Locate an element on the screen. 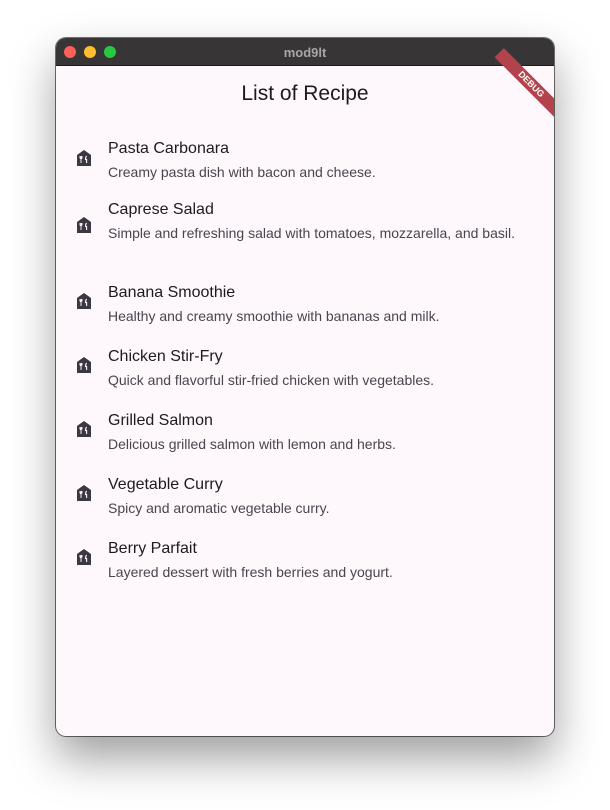 The image size is (610, 810). recipe-title: Chicken Stir-Fry is located at coordinates (165, 356).